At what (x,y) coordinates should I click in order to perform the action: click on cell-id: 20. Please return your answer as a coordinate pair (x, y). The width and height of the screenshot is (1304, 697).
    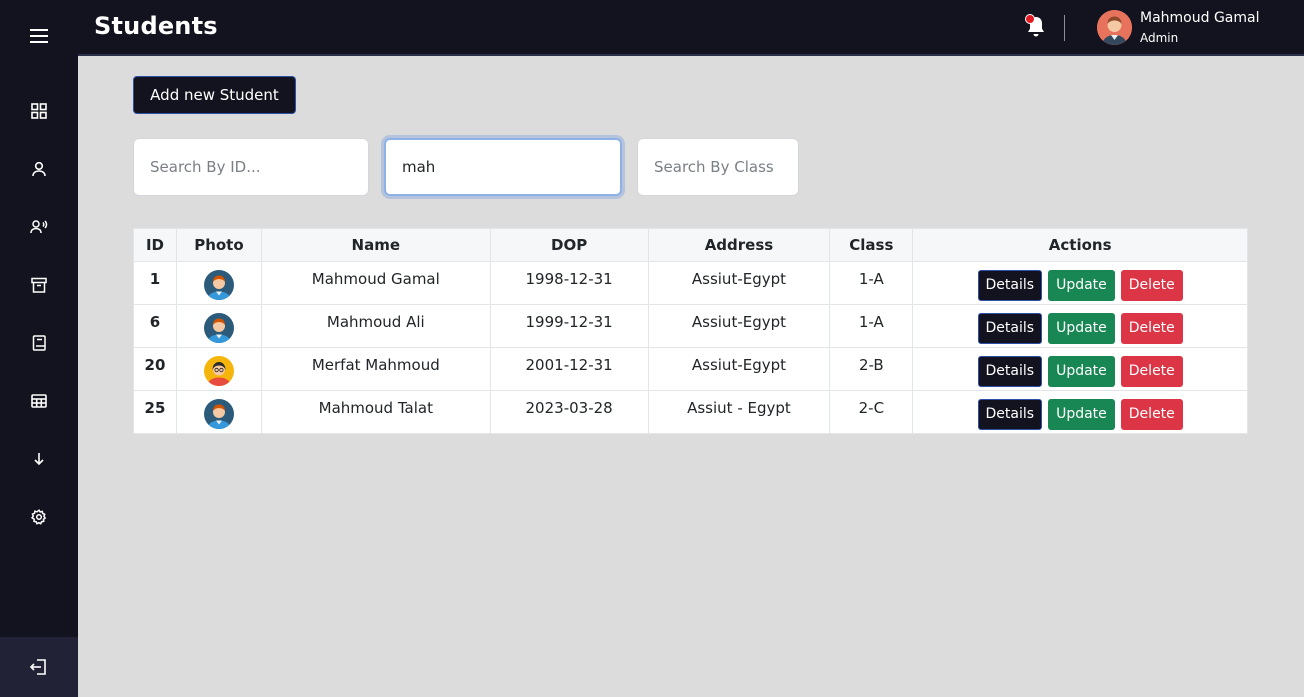
    Looking at the image, I should click on (155, 369).